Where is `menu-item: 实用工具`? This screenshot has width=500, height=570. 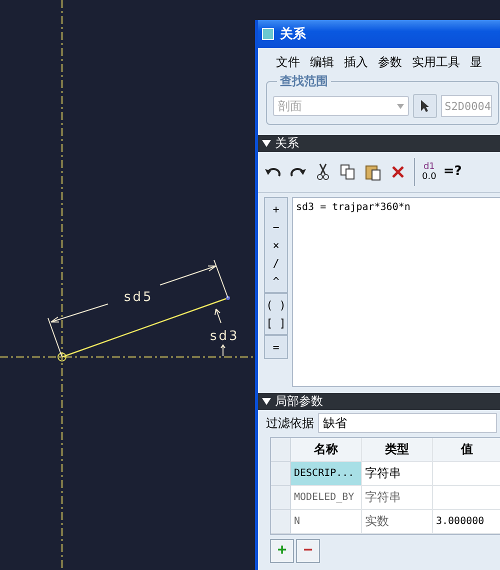 menu-item: 实用工具 is located at coordinates (436, 62).